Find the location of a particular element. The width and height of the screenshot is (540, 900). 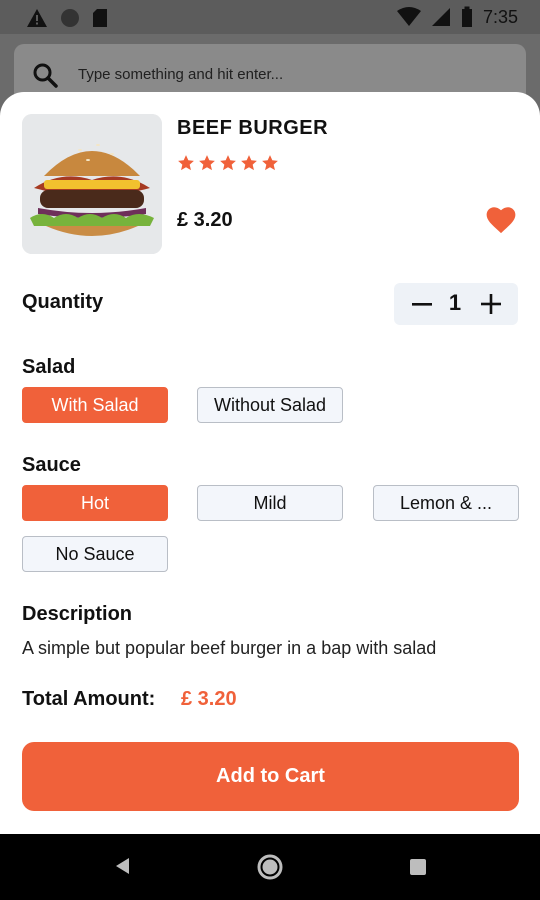

status-time: 7:35 is located at coordinates (500, 16).